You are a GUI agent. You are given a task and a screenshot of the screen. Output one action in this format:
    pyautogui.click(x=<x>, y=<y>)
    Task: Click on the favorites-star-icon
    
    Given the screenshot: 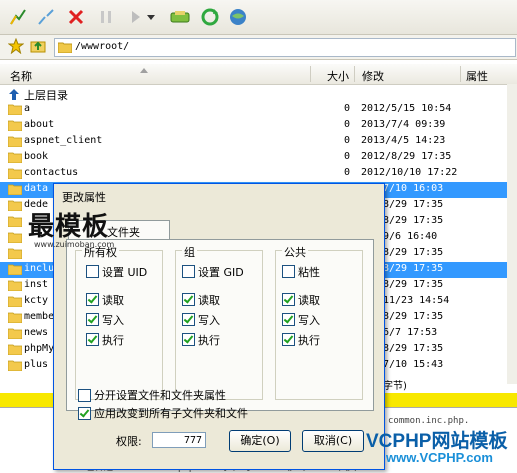 What is the action you would take?
    pyautogui.click(x=16, y=47)
    